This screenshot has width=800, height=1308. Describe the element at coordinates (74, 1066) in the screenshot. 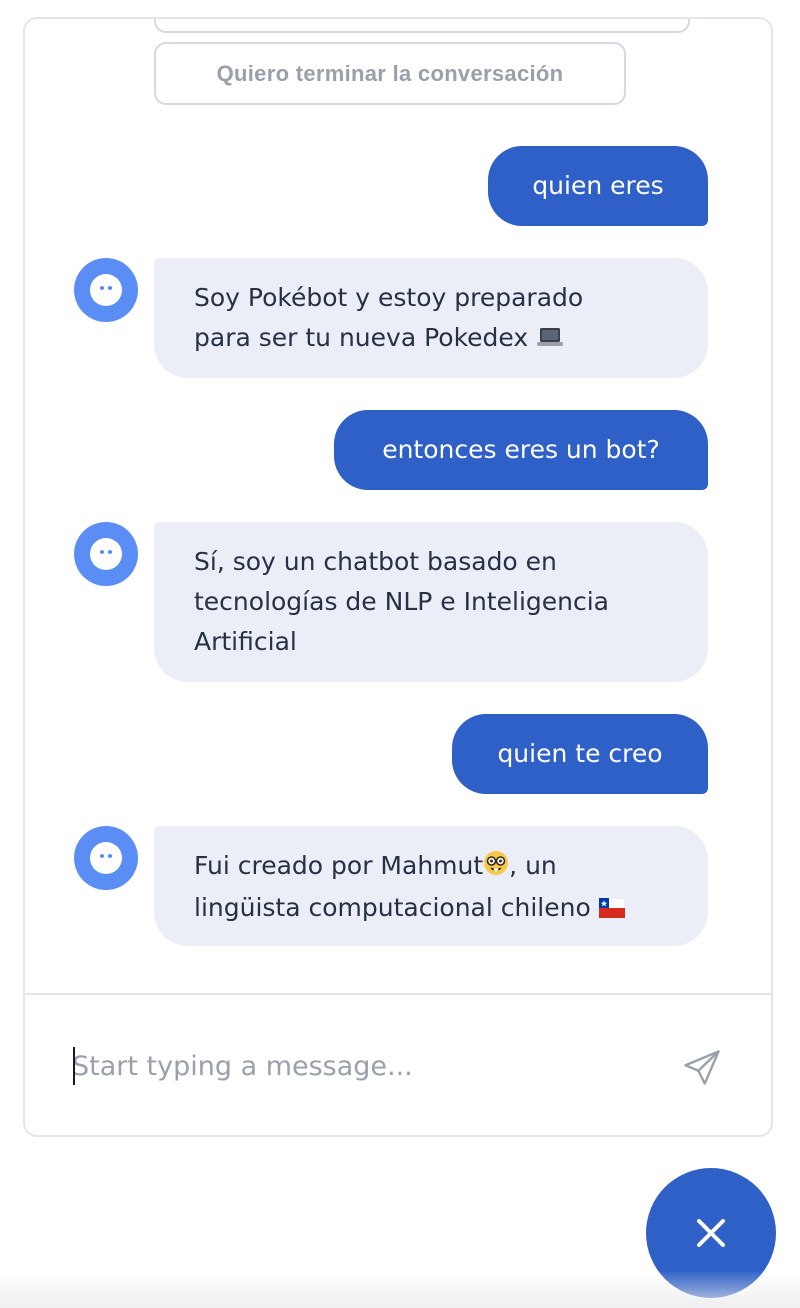

I see `text-caret` at that location.